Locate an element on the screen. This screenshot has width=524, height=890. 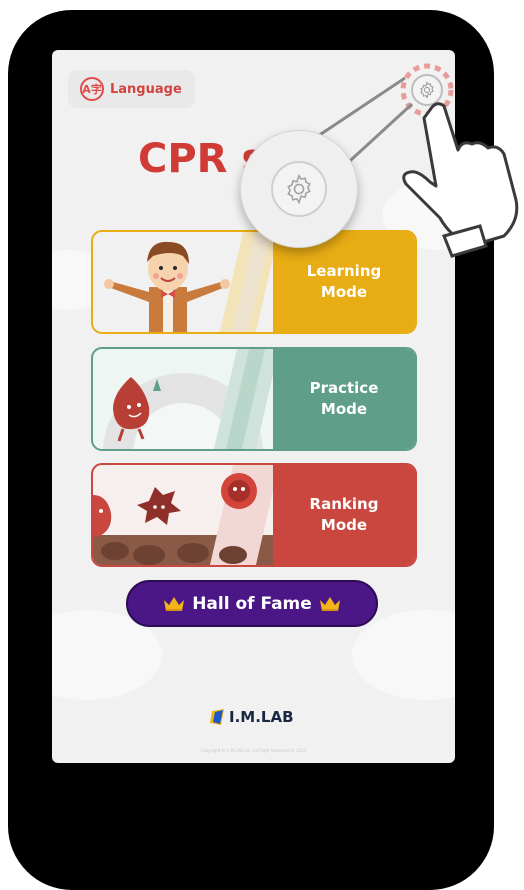
practice-mode-button: Practice Mode is located at coordinates (254, 399).